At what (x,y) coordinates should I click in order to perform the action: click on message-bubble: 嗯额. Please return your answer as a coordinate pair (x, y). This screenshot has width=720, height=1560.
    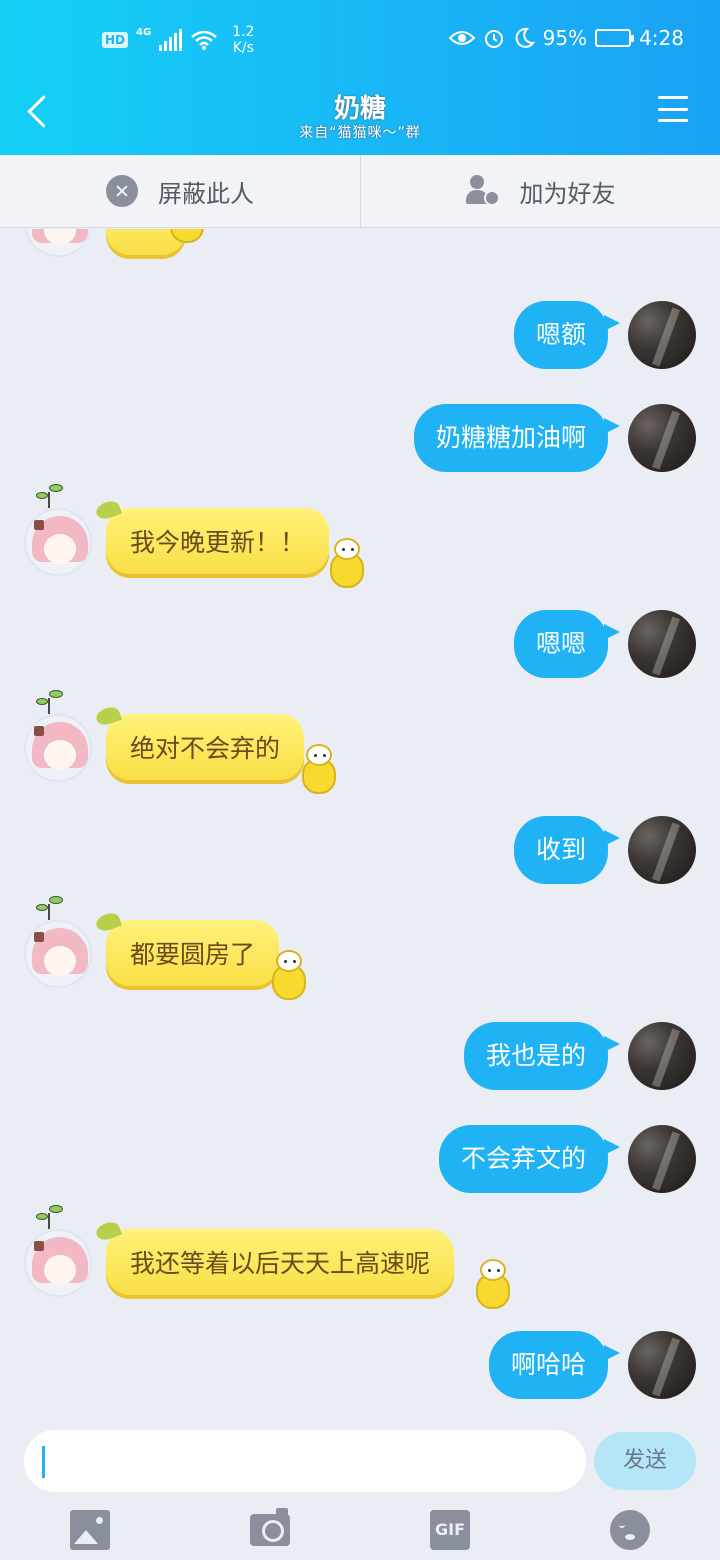
    Looking at the image, I should click on (567, 335).